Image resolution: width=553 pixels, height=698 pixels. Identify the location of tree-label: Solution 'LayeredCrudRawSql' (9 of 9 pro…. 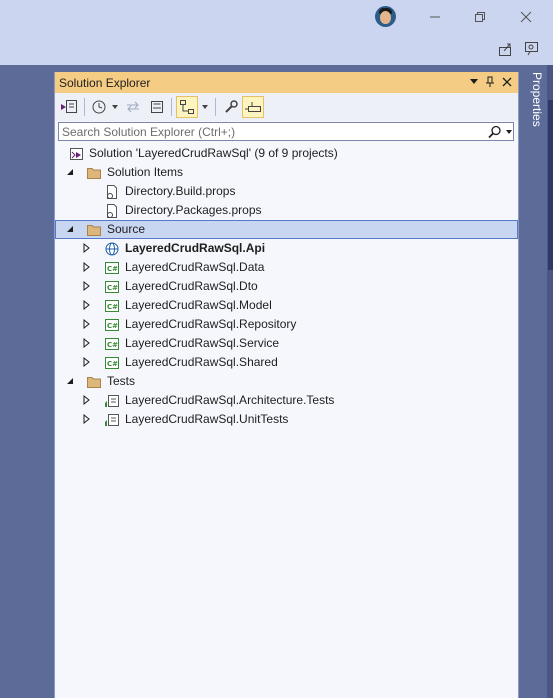
(213, 153).